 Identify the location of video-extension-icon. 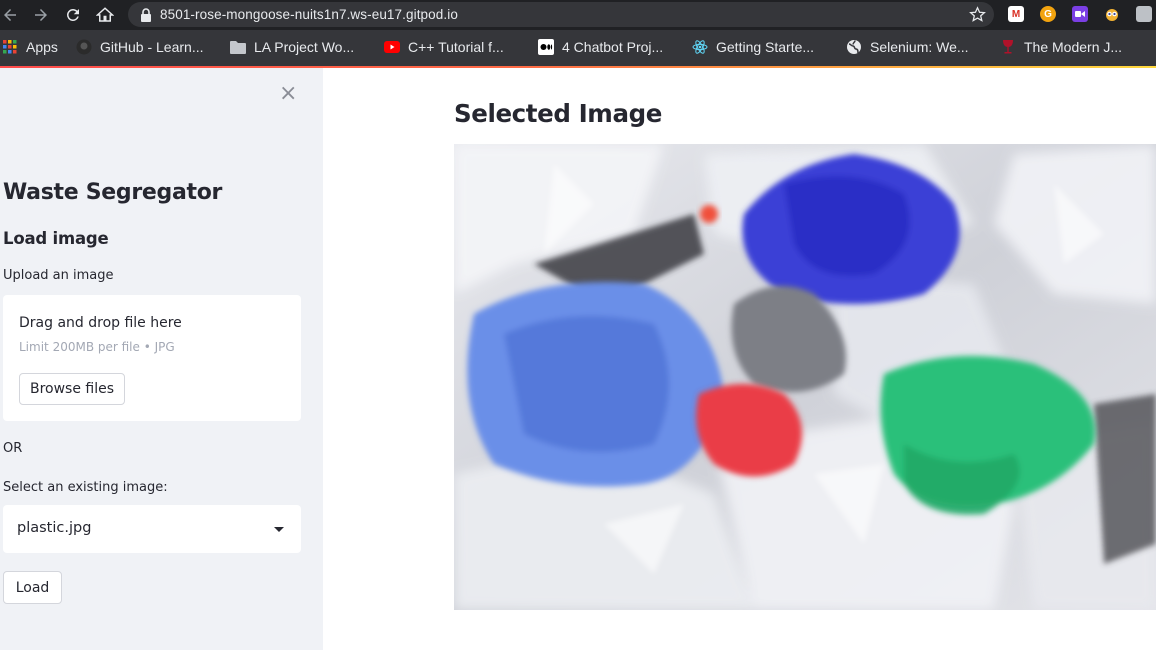
(1080, 14).